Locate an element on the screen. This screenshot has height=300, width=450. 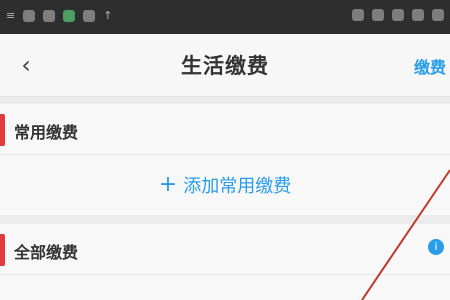
annotation-line is located at coordinates (405, 234).